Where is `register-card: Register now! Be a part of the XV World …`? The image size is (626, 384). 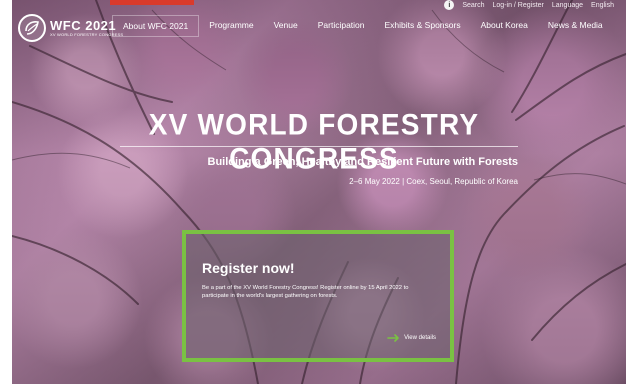
register-card: Register now! Be a part of the XV World … is located at coordinates (318, 296).